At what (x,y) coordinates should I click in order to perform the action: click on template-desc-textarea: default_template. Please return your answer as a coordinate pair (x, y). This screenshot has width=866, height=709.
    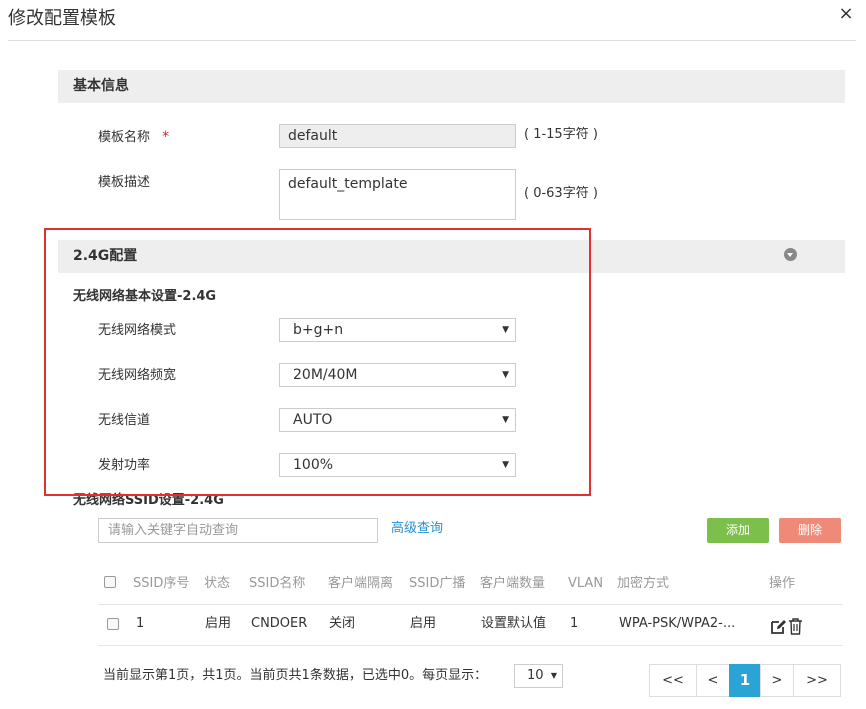
    Looking at the image, I should click on (397, 194).